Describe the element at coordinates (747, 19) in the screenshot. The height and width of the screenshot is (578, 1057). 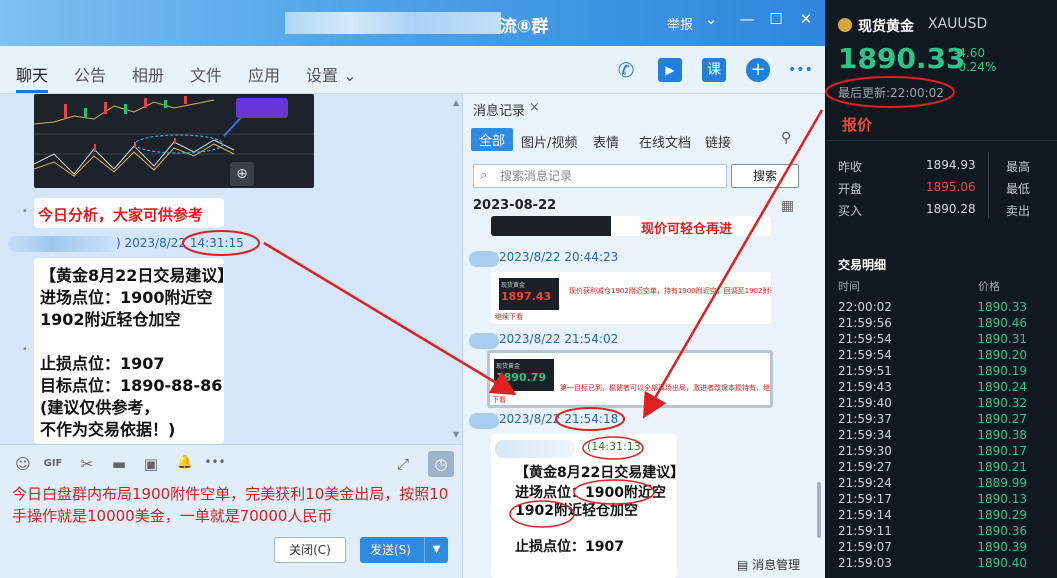
I see `minimize-icon: —` at that location.